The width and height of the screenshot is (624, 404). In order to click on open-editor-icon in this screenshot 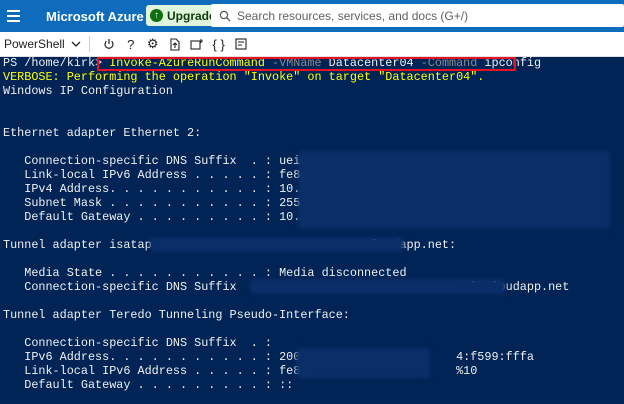, I will do `click(241, 44)`.